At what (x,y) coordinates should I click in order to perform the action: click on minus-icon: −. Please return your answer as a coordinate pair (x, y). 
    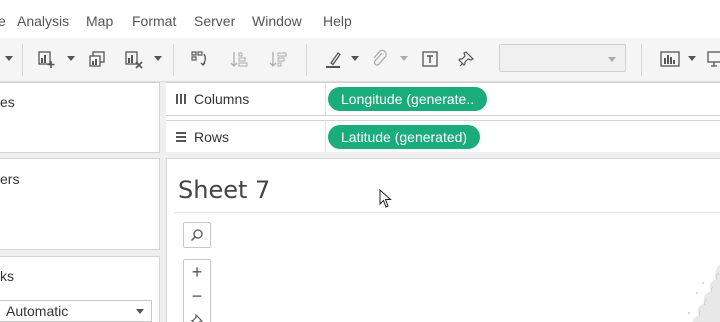
    Looking at the image, I should click on (197, 296).